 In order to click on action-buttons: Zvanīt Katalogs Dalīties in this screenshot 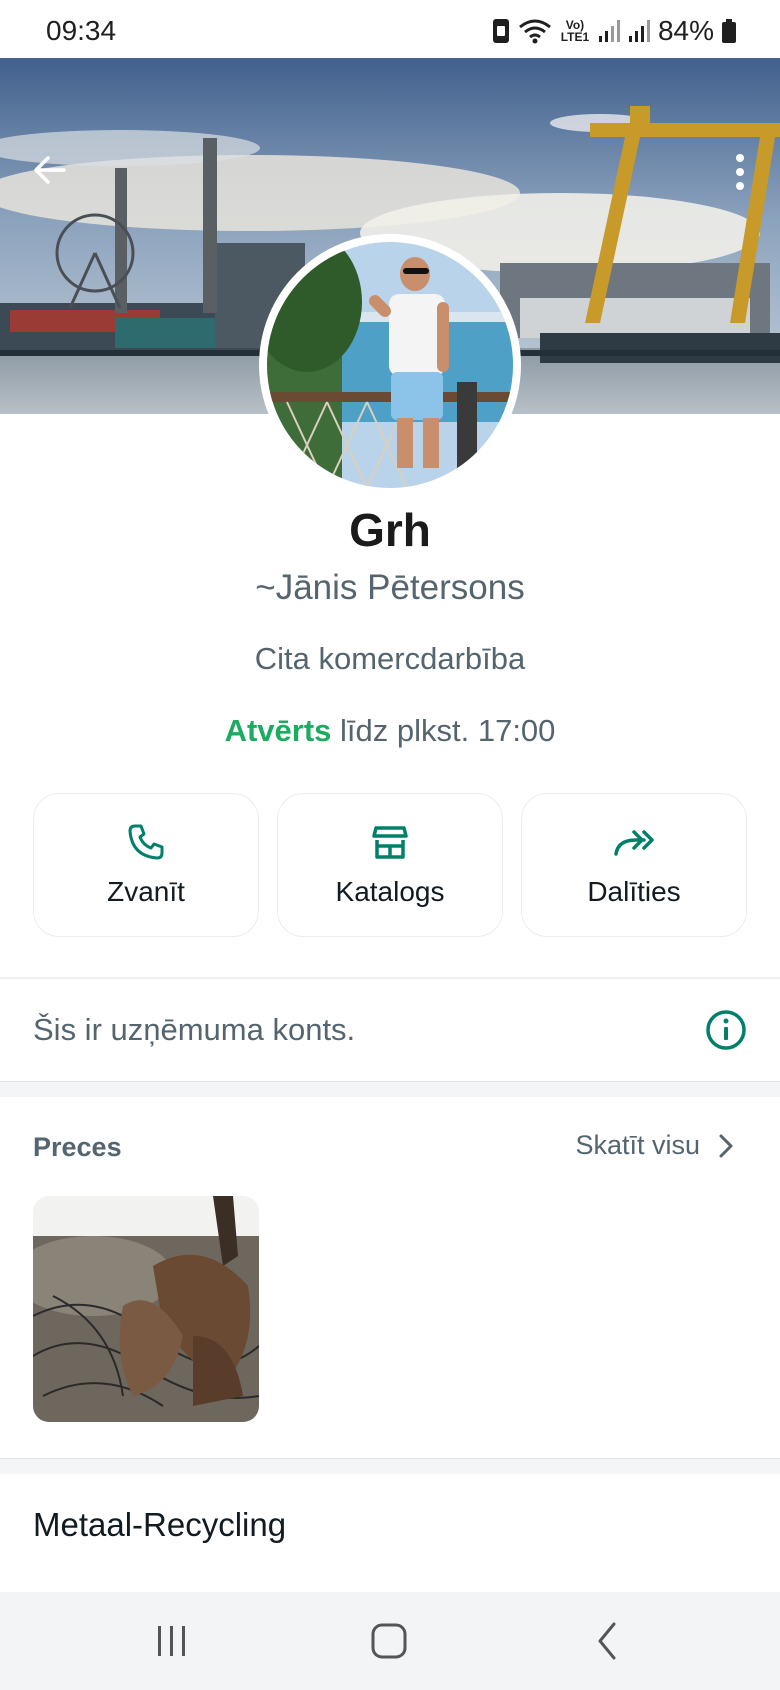, I will do `click(390, 865)`.